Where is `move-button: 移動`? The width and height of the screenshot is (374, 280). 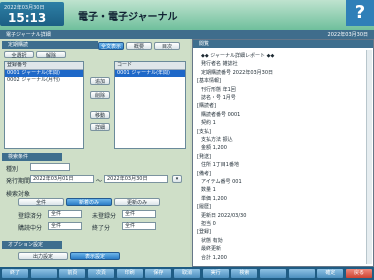 move-button: 移動 is located at coordinates (100, 115).